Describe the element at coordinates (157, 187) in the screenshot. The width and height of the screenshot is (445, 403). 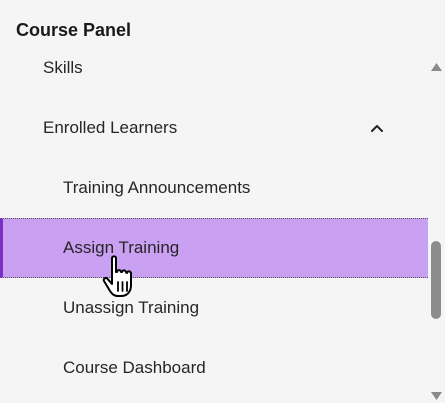
I see `nav-item-label: Training Announcements` at that location.